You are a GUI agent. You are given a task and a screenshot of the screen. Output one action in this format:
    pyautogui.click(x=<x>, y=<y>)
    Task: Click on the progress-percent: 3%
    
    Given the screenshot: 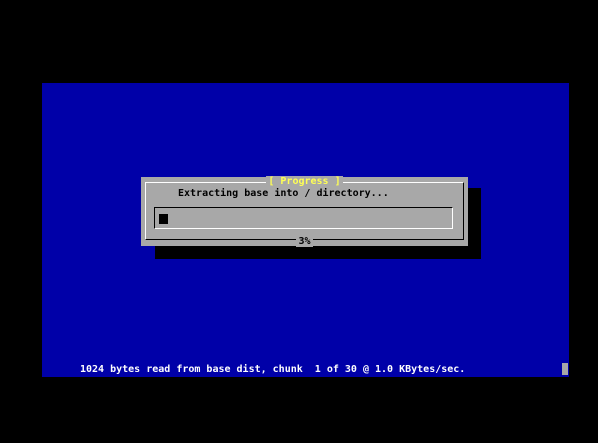 What is the action you would take?
    pyautogui.click(x=304, y=242)
    